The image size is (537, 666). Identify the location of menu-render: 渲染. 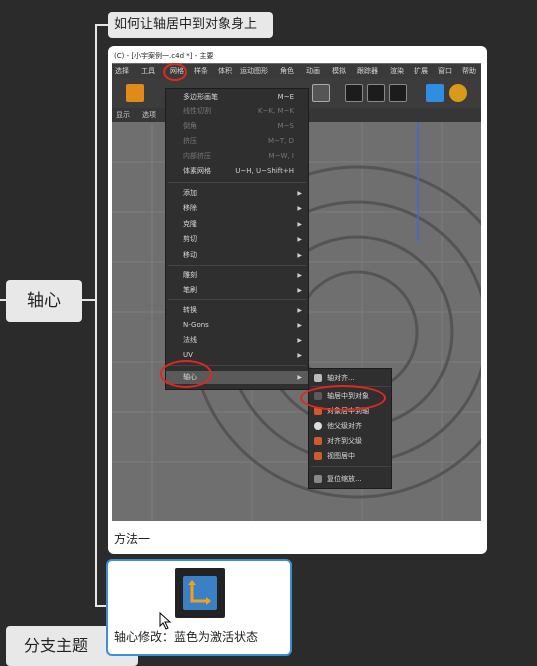
(397, 71).